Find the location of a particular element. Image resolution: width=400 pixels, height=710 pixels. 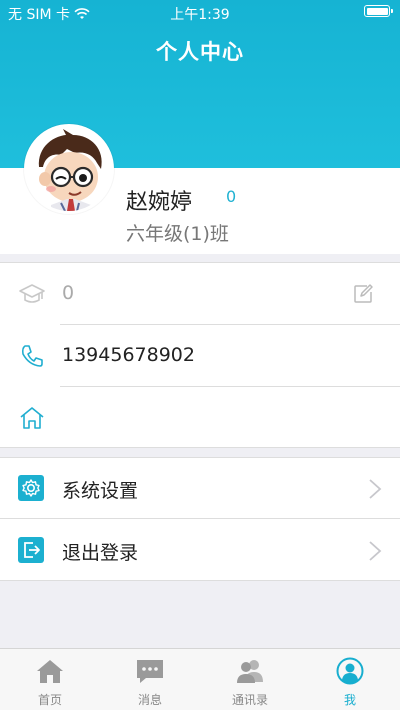

tab-label: 通讯录 is located at coordinates (249, 700).